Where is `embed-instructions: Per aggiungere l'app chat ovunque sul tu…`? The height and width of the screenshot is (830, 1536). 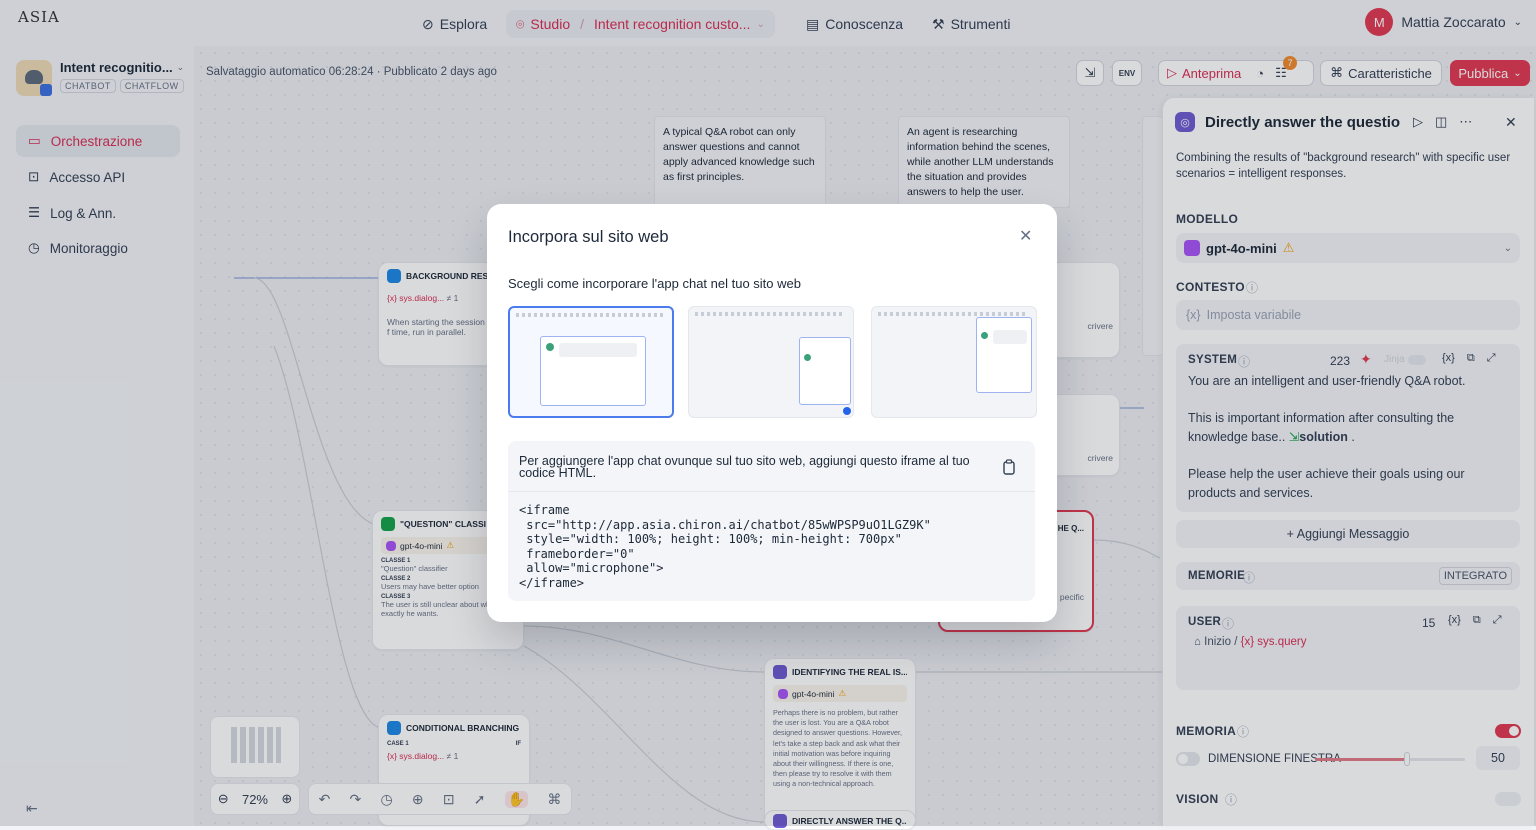
embed-instructions: Per aggiungere l'app chat ovunque sul tu… is located at coordinates (744, 467).